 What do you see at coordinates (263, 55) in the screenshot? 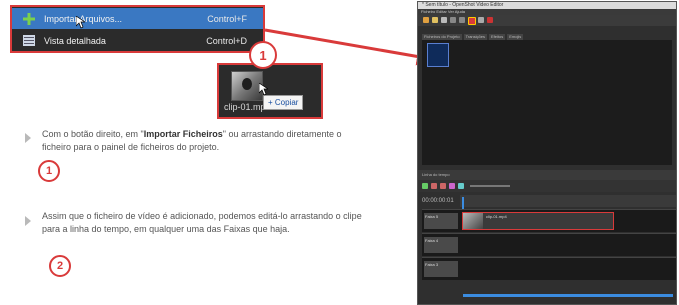
I see `callout-number-1: 1` at bounding box center [263, 55].